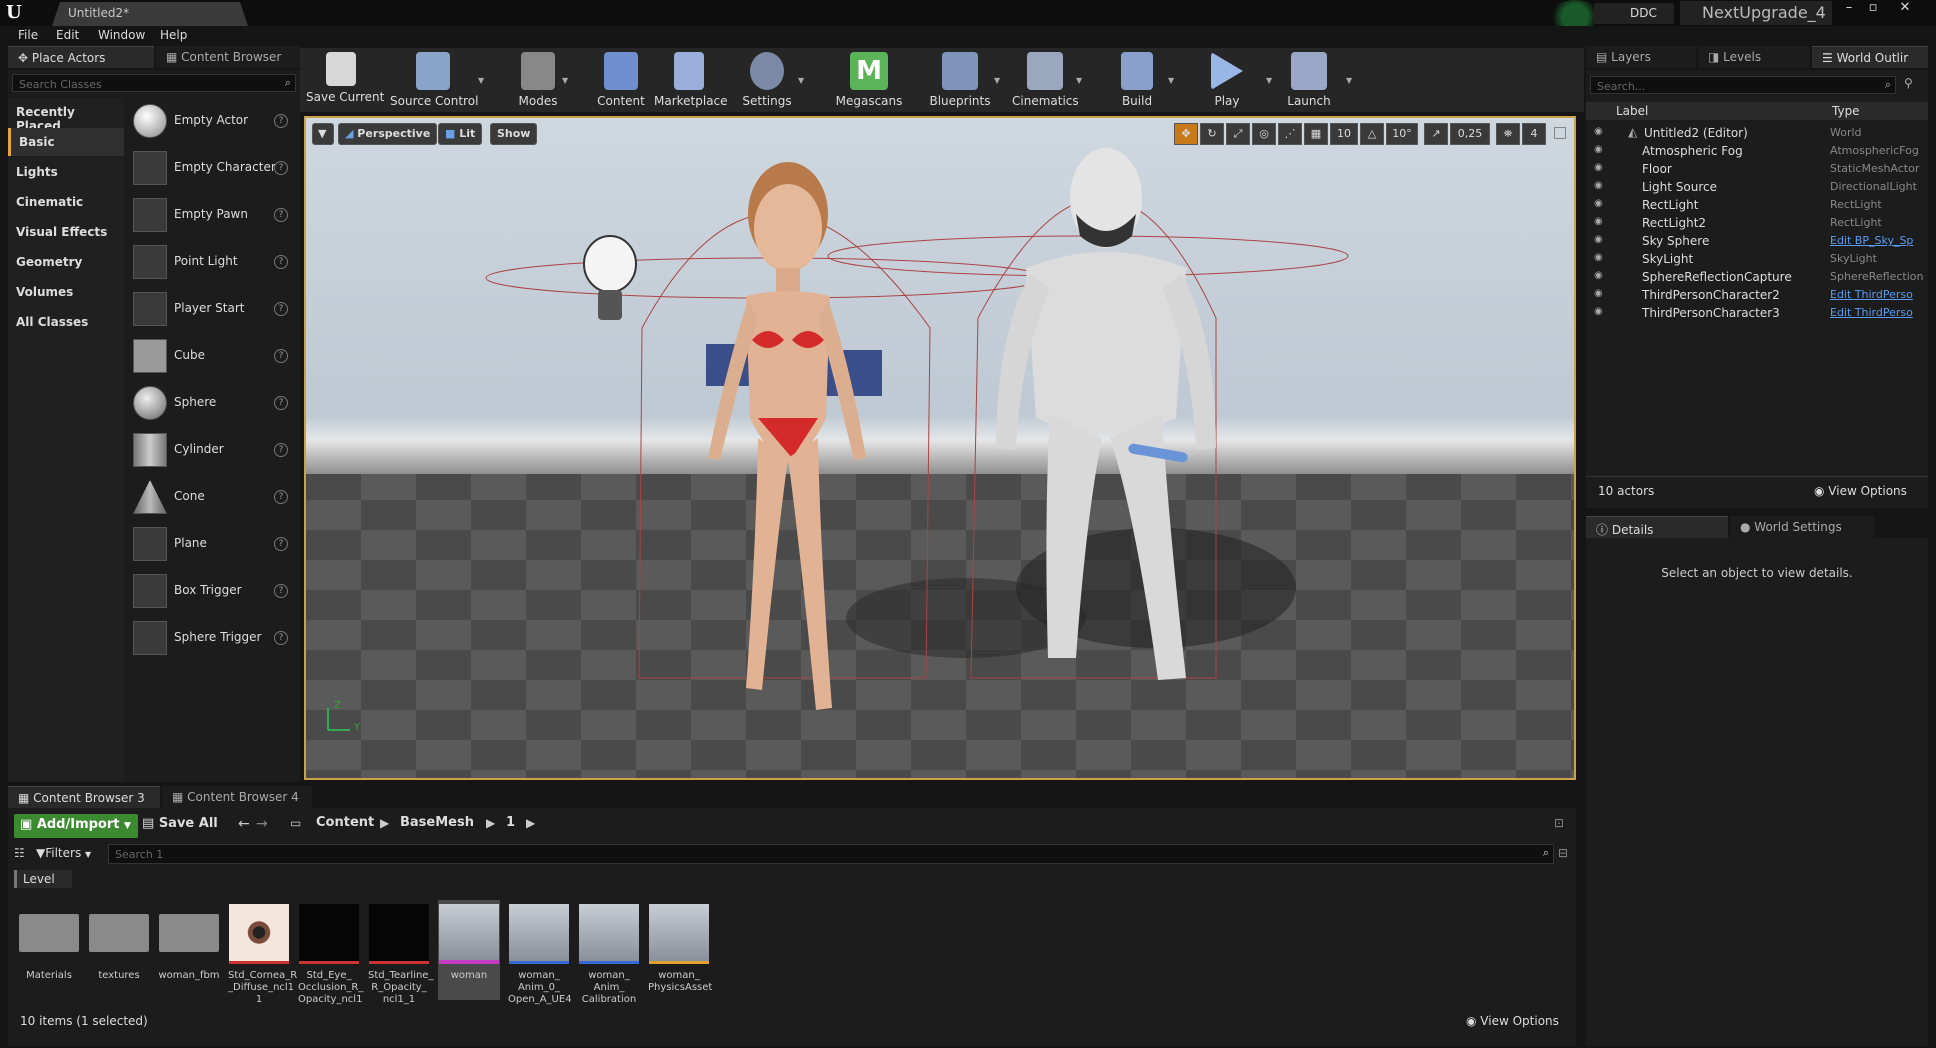  I want to click on breadcrumb-basemesh: BaseMesh, so click(437, 822).